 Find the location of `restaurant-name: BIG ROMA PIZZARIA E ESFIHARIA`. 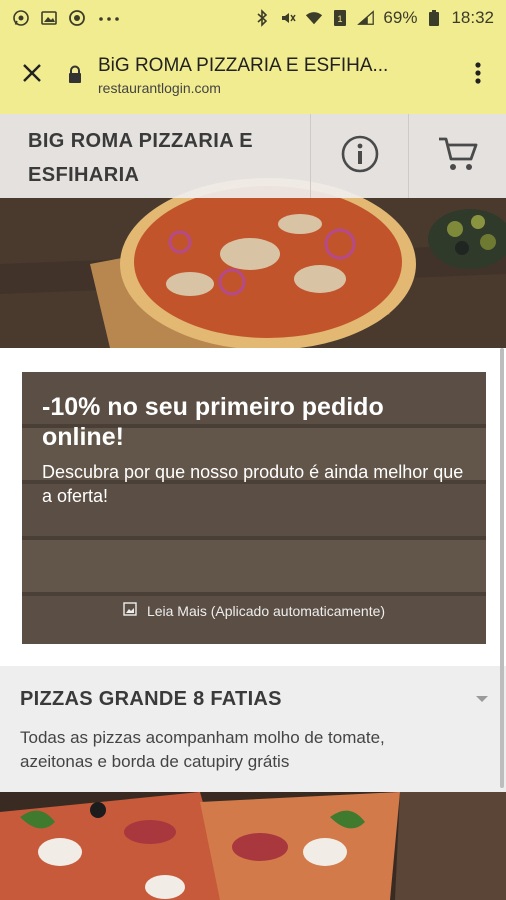

restaurant-name: BIG ROMA PIZZARIA E ESFIHARIA is located at coordinates (155, 156).